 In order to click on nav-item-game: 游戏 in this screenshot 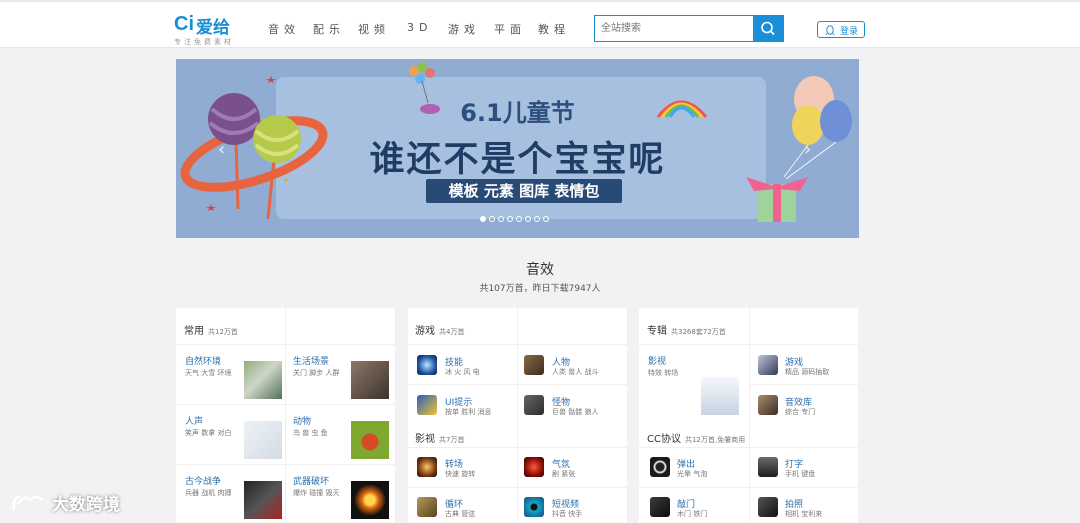, I will do `click(464, 29)`.